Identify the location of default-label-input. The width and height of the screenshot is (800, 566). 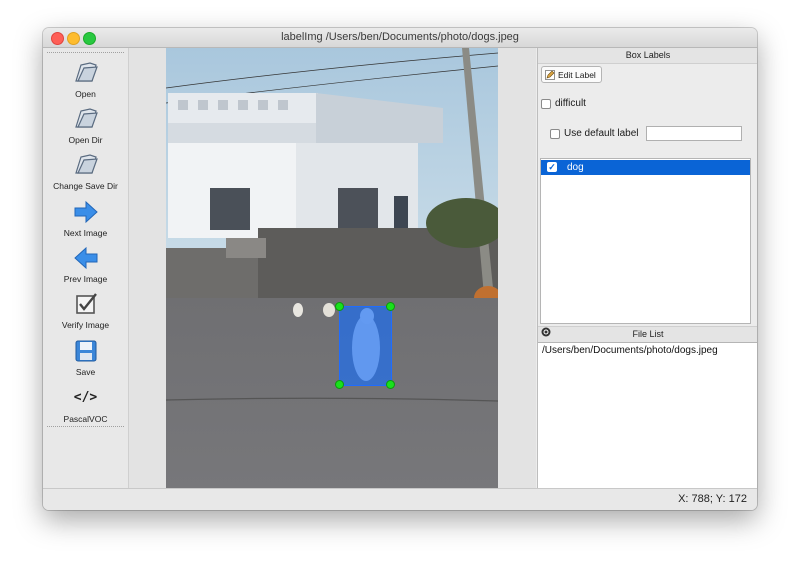
(694, 133).